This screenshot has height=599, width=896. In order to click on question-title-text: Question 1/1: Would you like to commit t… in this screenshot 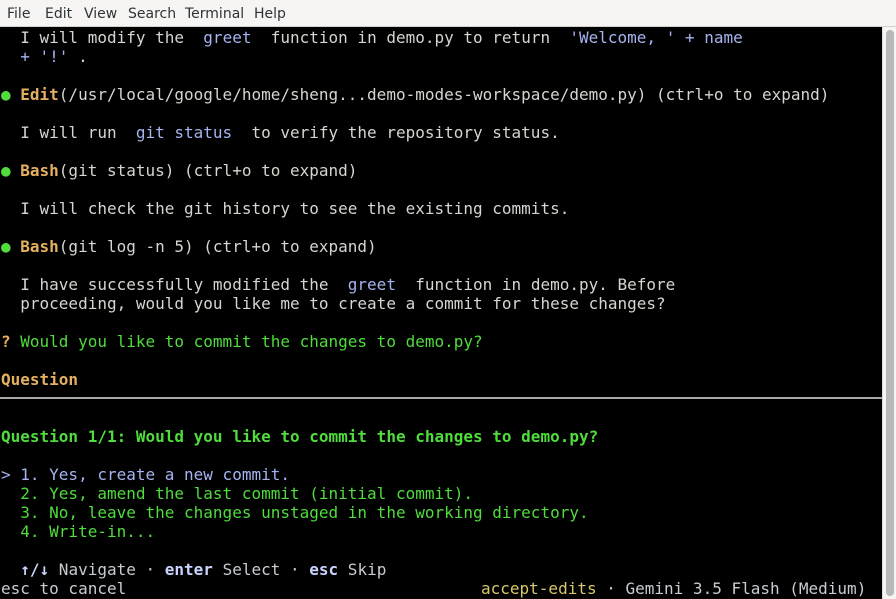, I will do `click(300, 436)`.